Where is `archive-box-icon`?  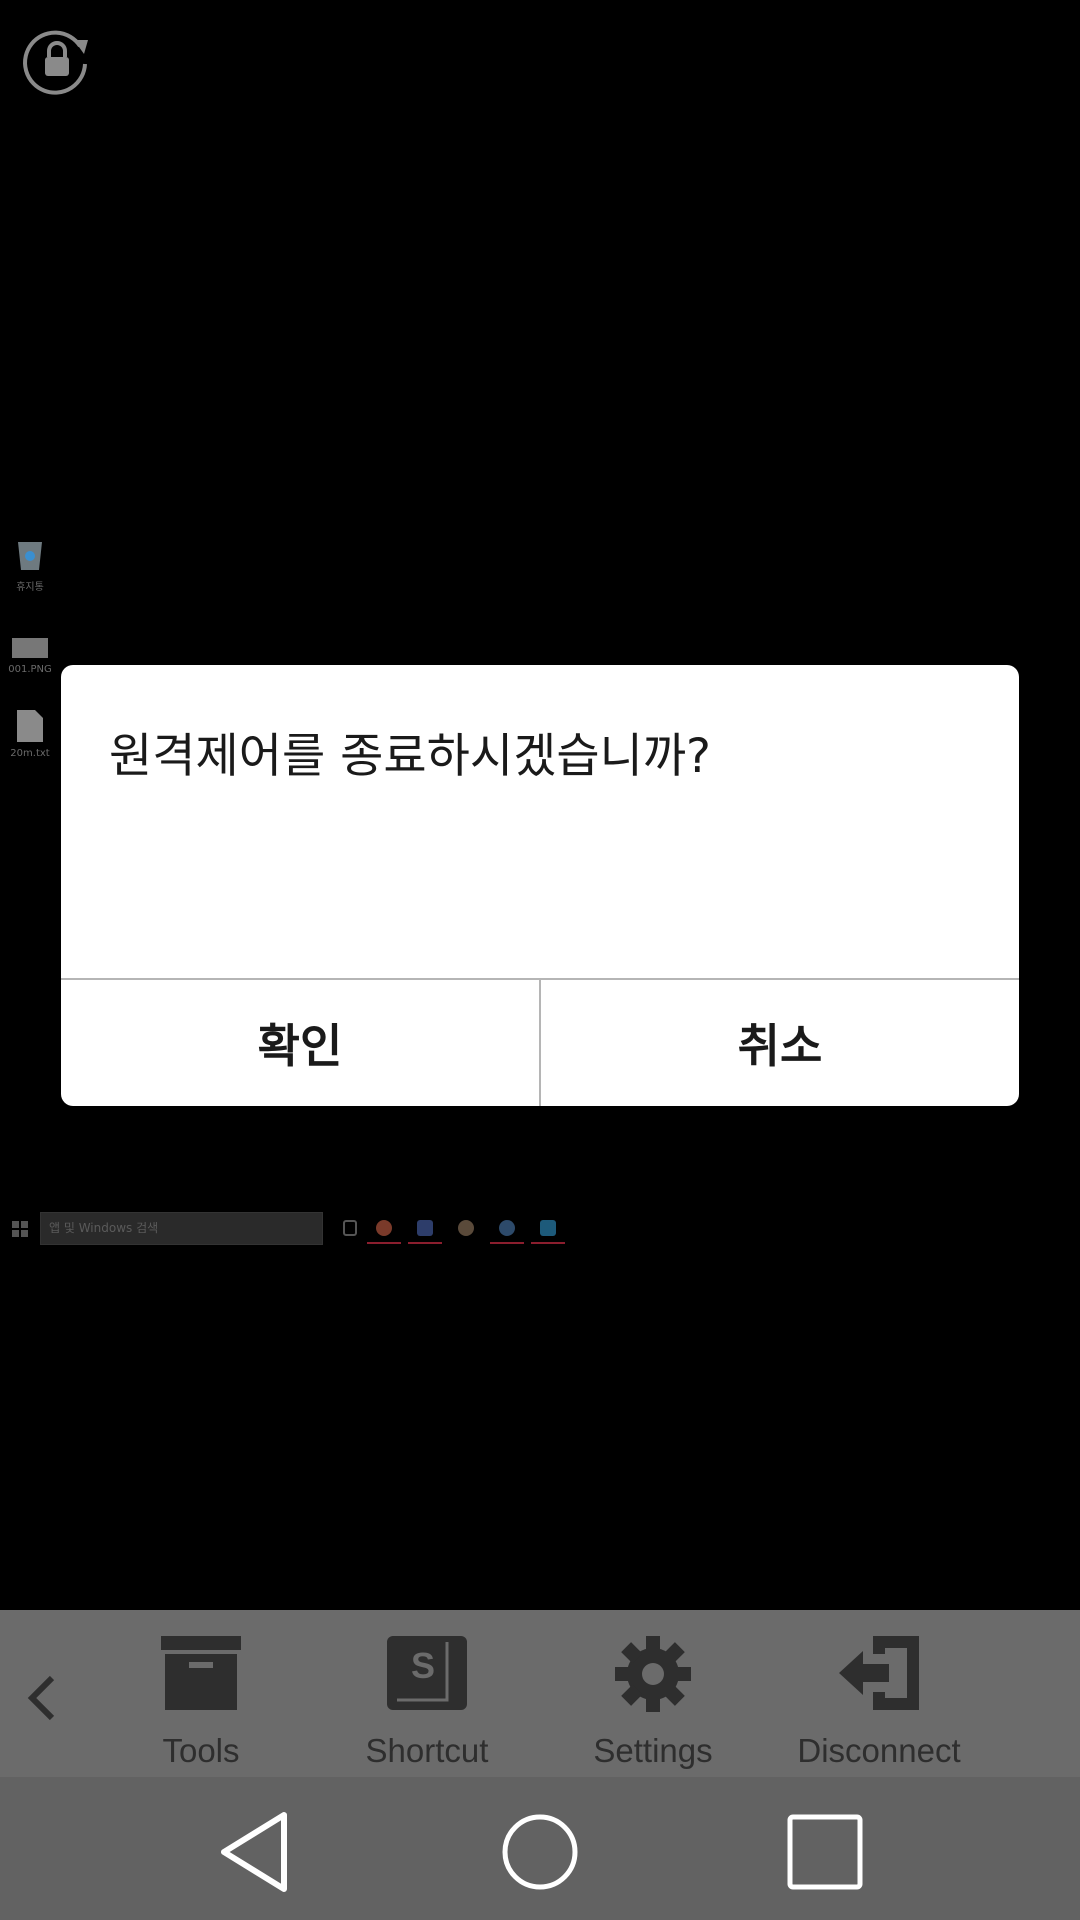
archive-box-icon is located at coordinates (201, 1673).